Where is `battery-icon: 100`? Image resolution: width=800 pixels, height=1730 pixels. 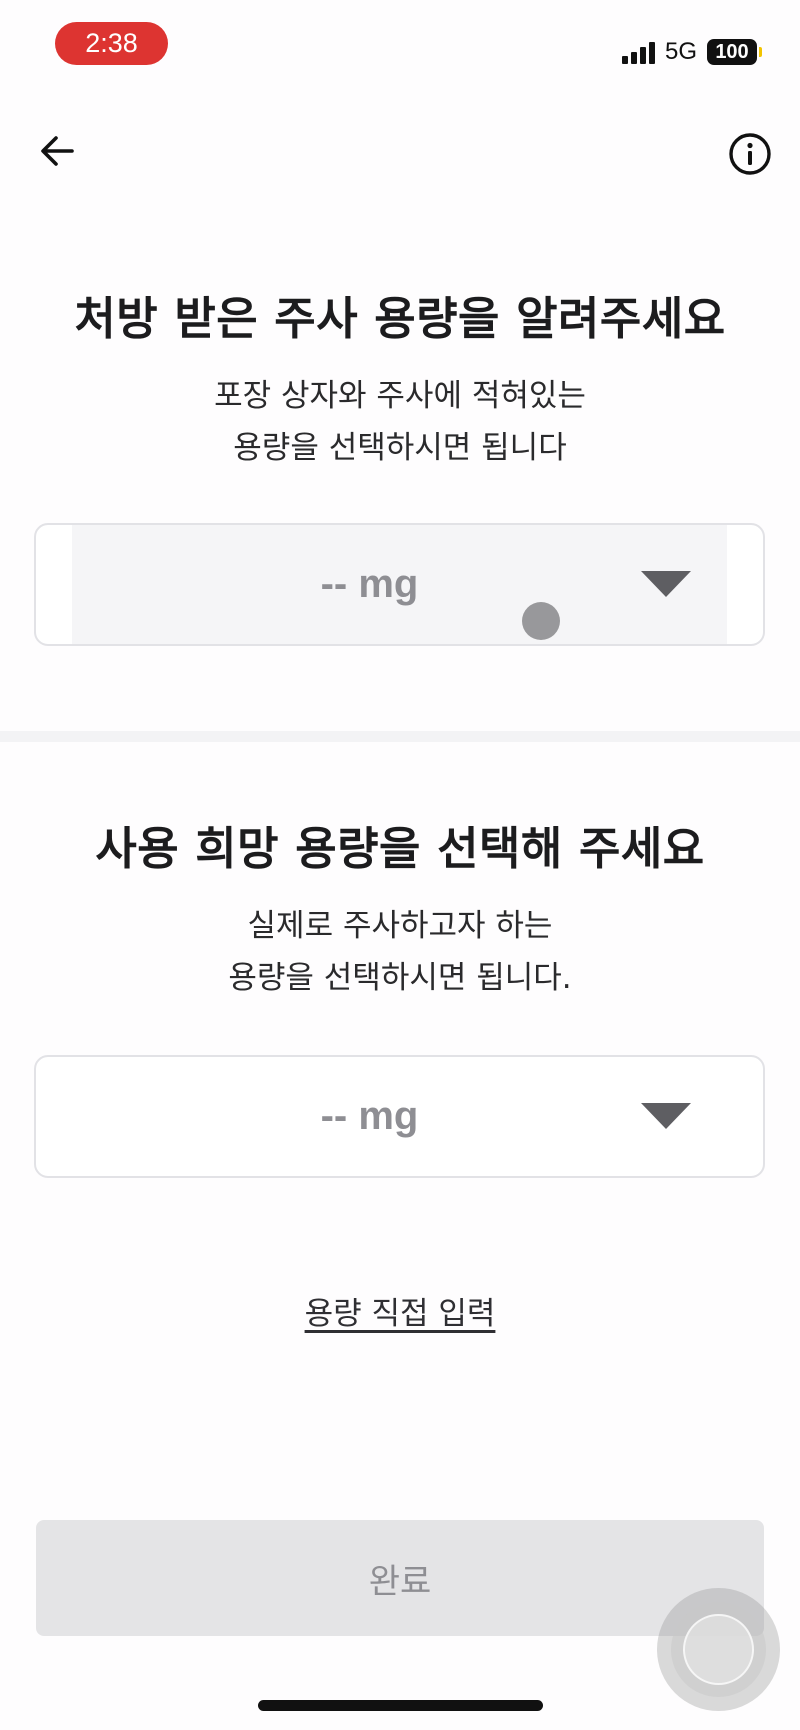
battery-icon: 100 is located at coordinates (734, 52).